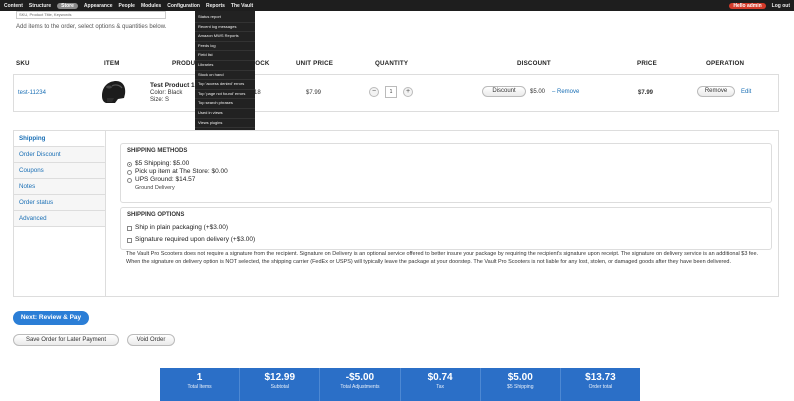 This screenshot has width=794, height=401. What do you see at coordinates (166, 93) in the screenshot?
I see `product-color: Color: Black` at bounding box center [166, 93].